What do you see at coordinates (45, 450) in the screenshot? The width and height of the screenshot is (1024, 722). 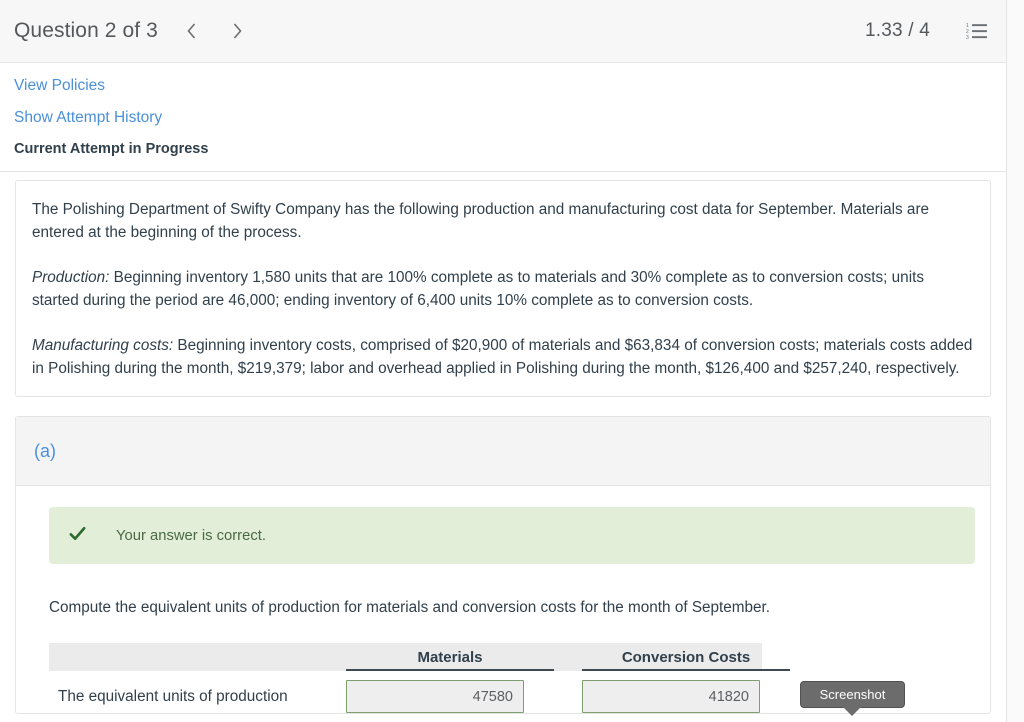 I see `part-a-letter: (a)` at bounding box center [45, 450].